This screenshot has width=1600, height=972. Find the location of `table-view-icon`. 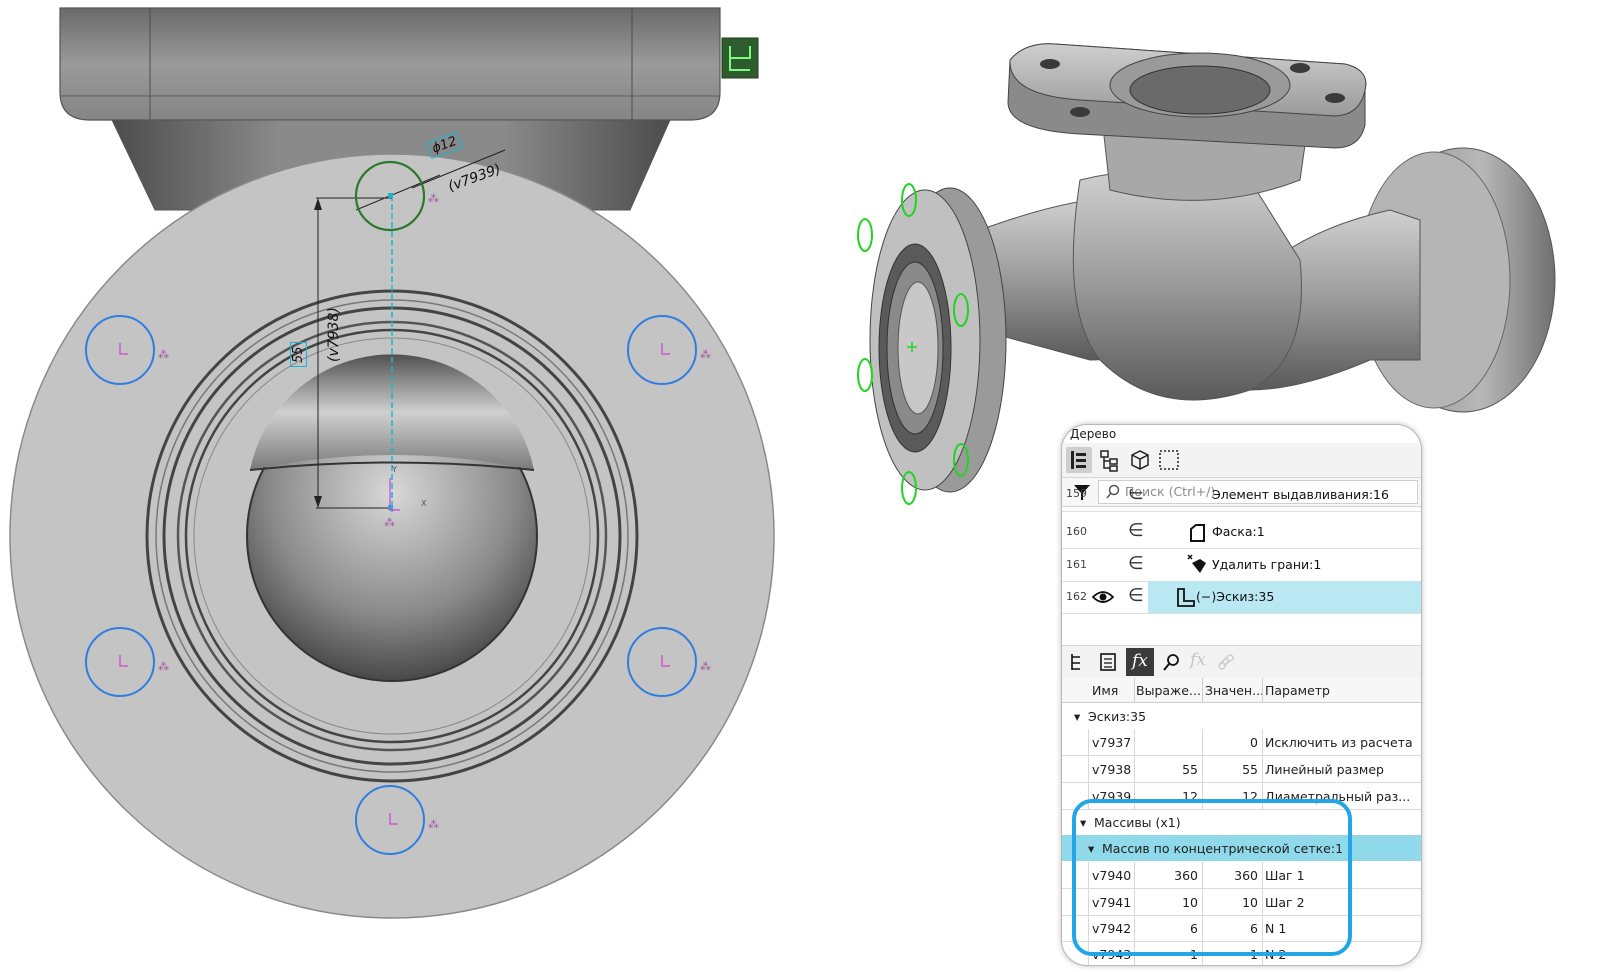

table-view-icon is located at coordinates (1108, 662).